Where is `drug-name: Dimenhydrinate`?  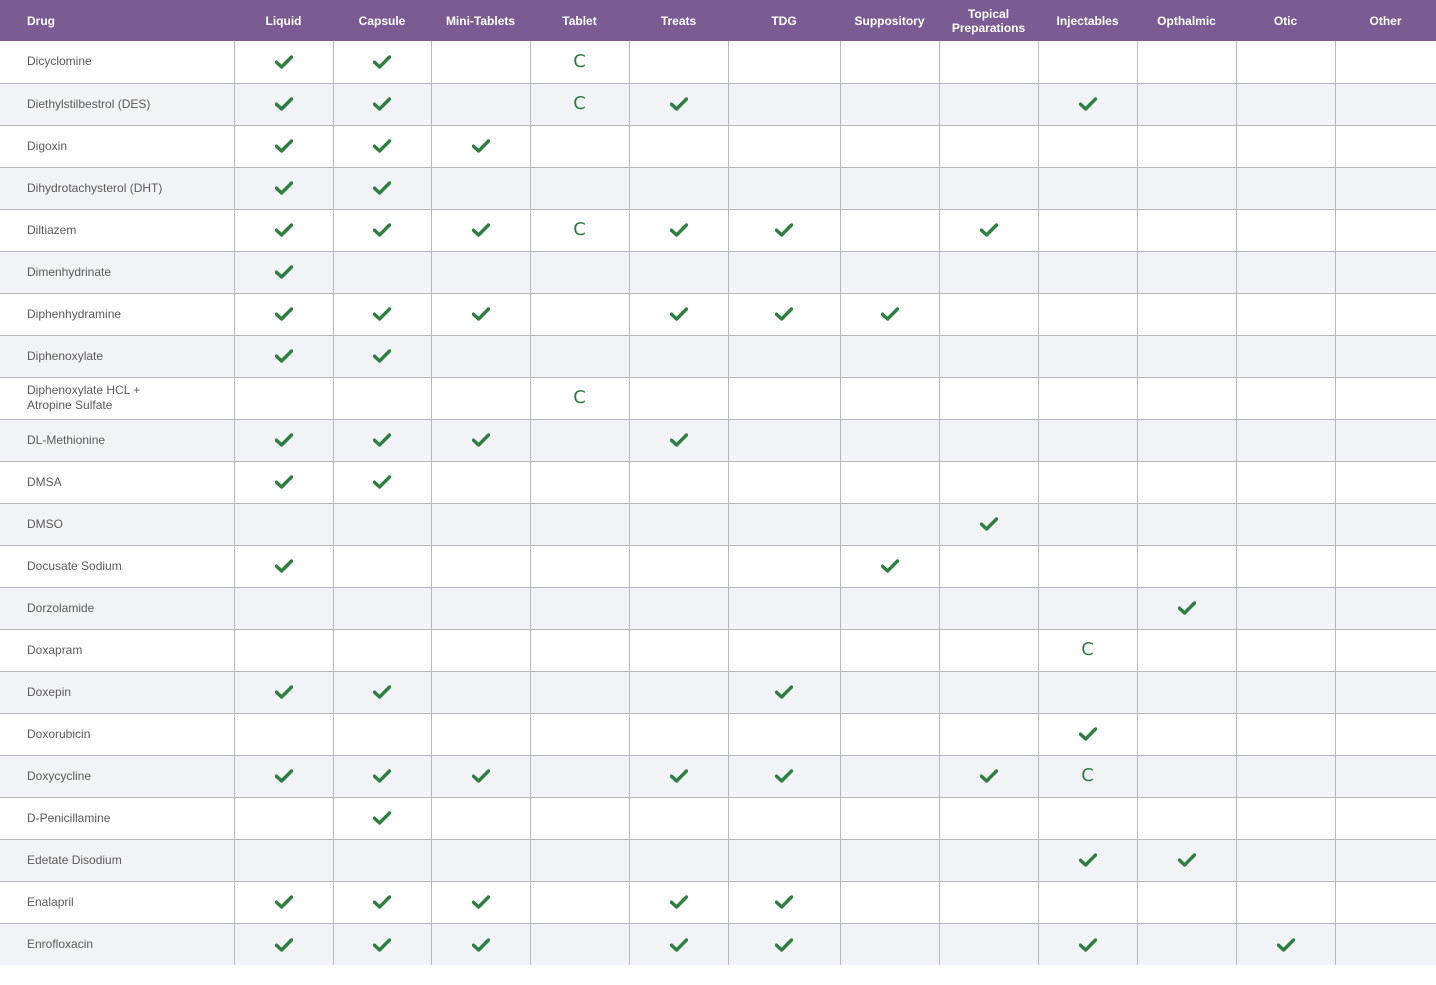
drug-name: Dimenhydrinate is located at coordinates (117, 271).